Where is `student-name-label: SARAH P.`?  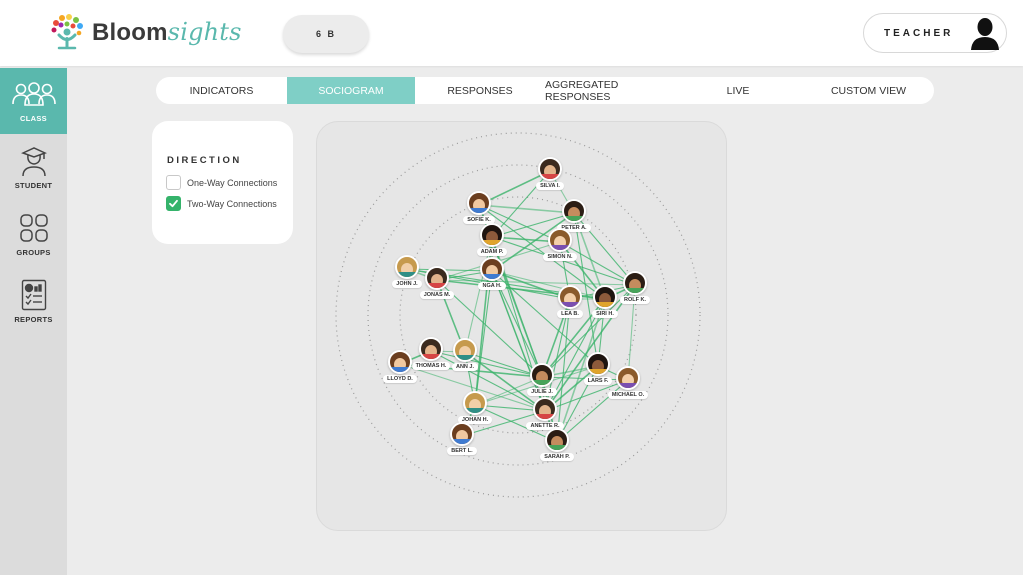
student-name-label: SARAH P. is located at coordinates (557, 457).